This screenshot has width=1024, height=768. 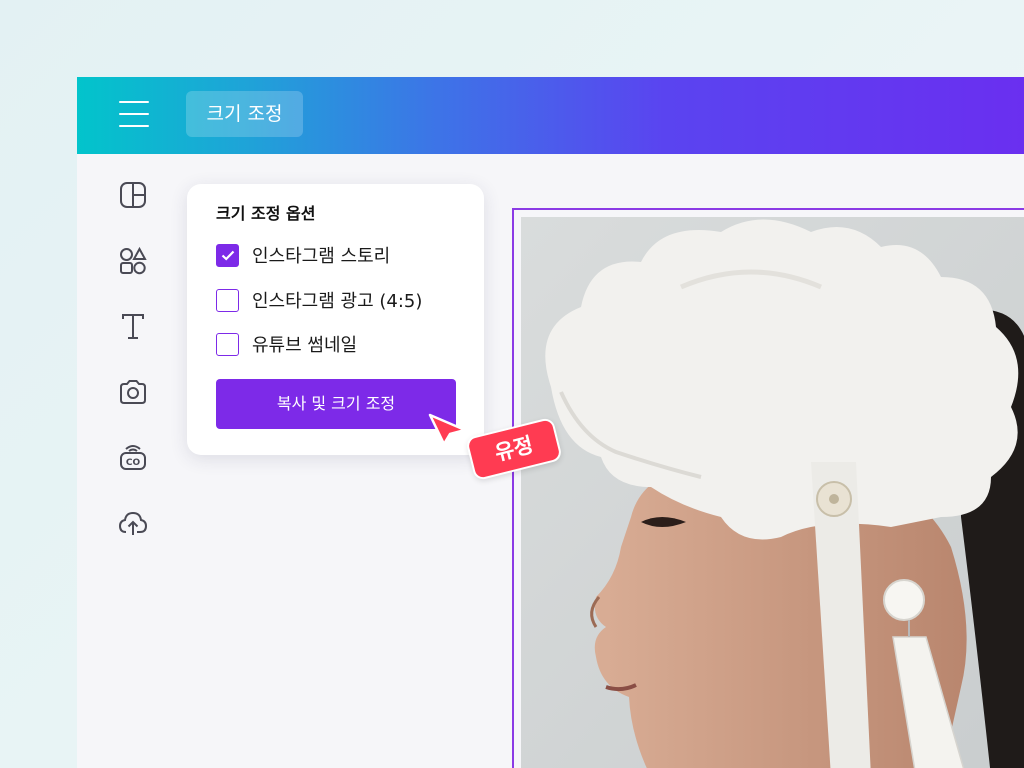 I want to click on check-icon, so click(x=227, y=255).